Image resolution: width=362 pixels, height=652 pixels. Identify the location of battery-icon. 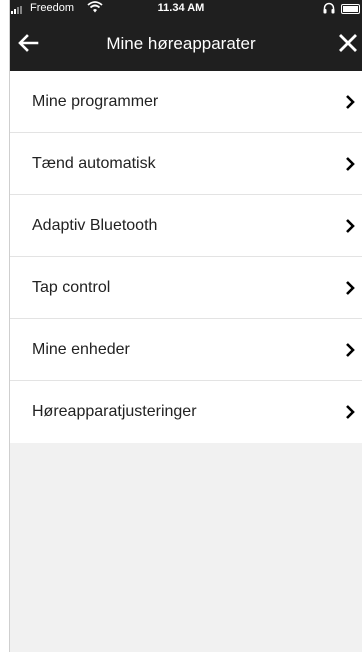
(350, 9).